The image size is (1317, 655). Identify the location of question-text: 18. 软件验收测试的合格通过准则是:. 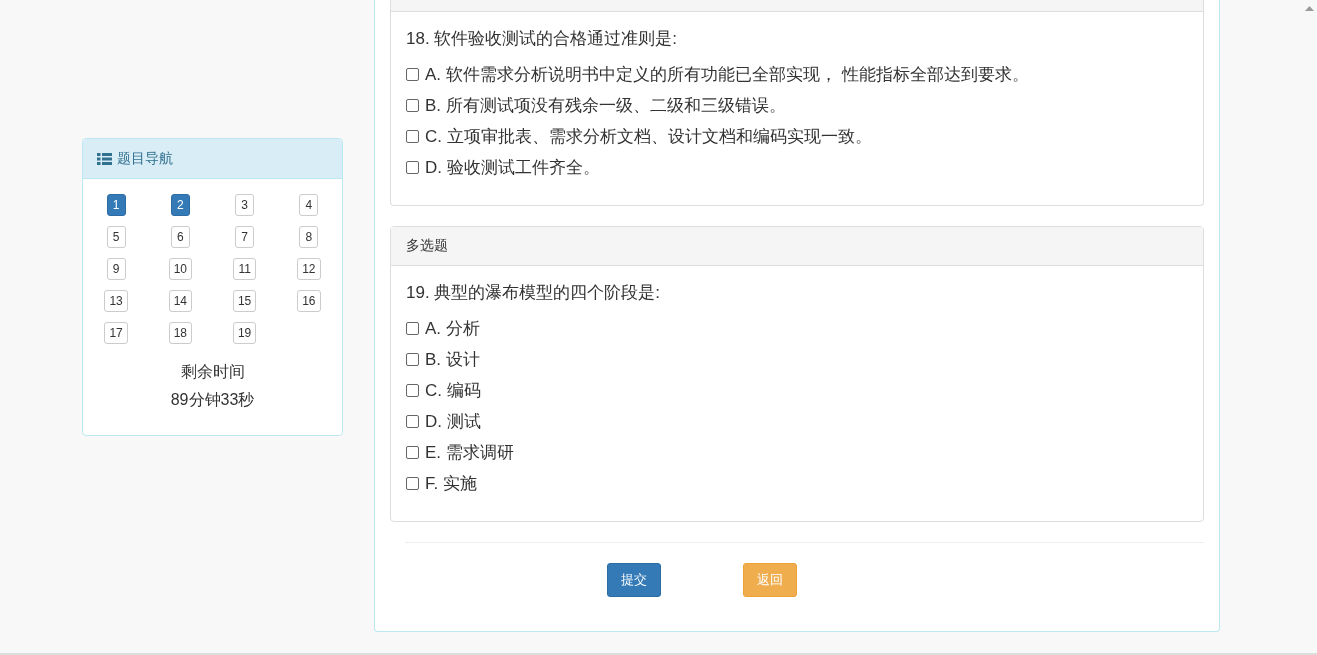
(542, 39).